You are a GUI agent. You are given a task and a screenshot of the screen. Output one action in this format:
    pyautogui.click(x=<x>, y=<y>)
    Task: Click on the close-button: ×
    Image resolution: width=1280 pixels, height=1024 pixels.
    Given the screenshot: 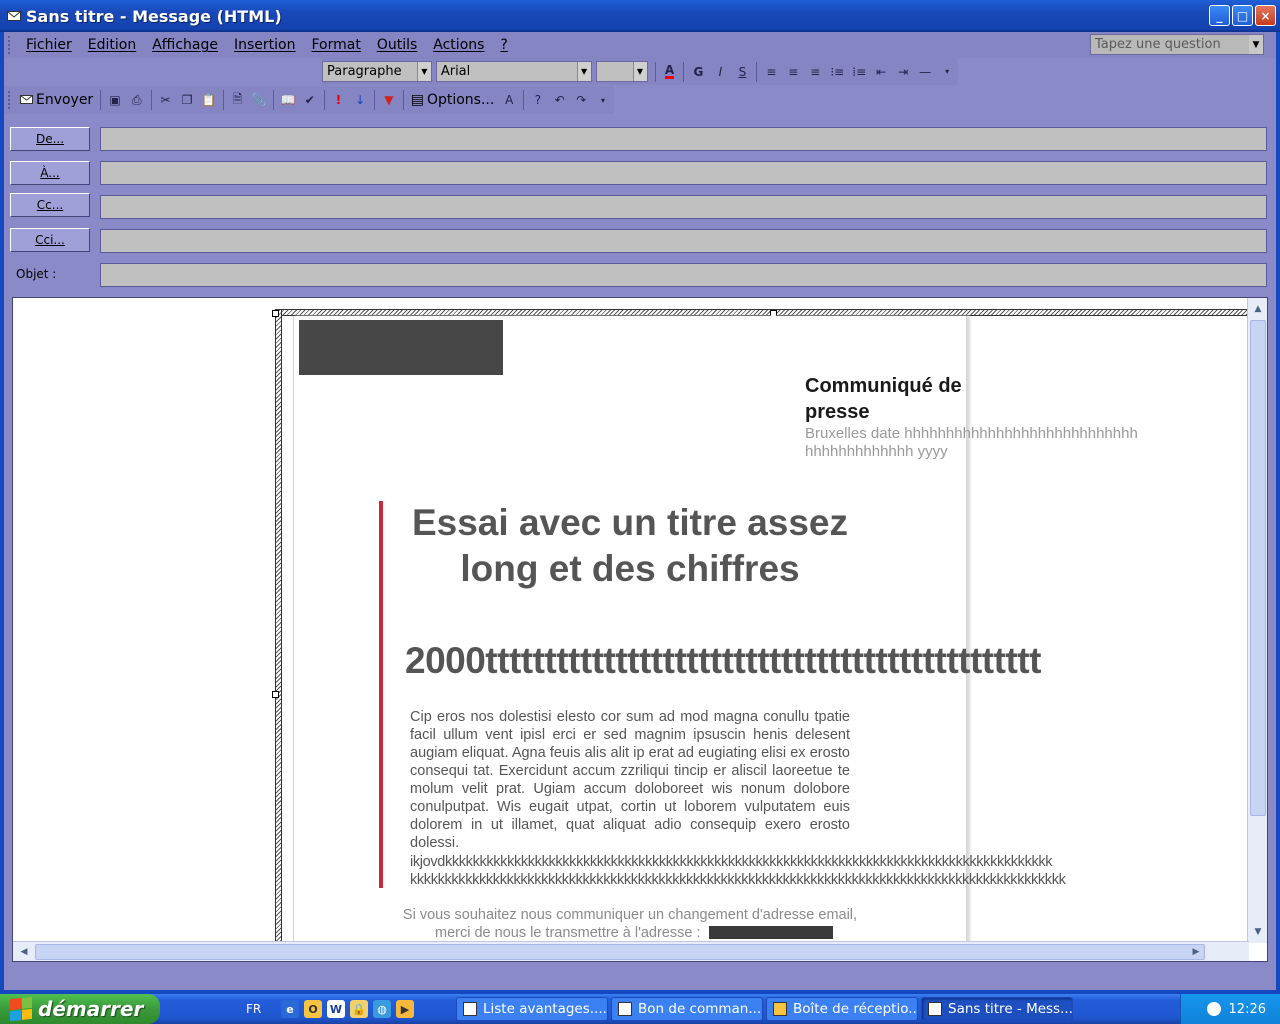 What is the action you would take?
    pyautogui.click(x=1265, y=15)
    